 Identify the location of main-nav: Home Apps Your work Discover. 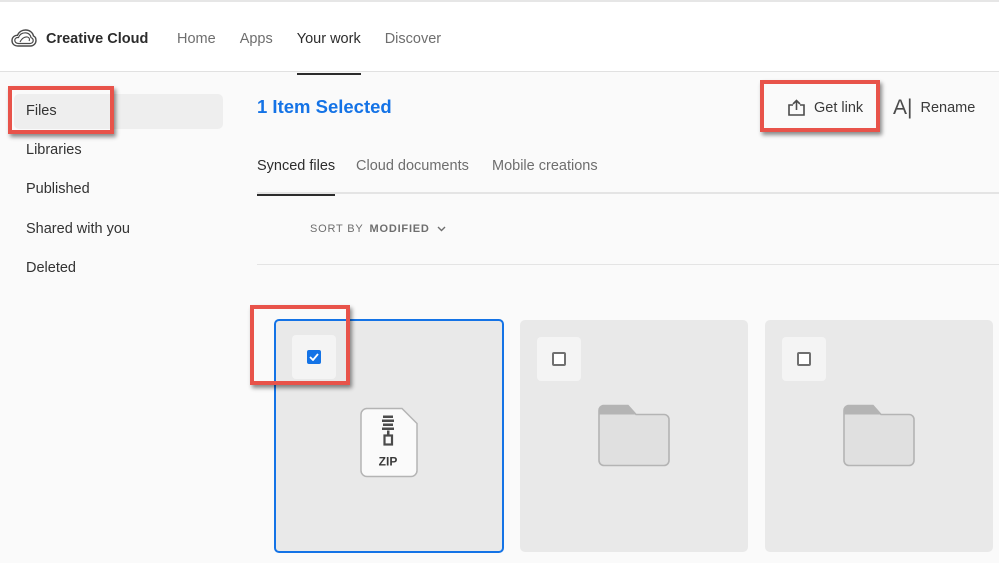
(321, 38).